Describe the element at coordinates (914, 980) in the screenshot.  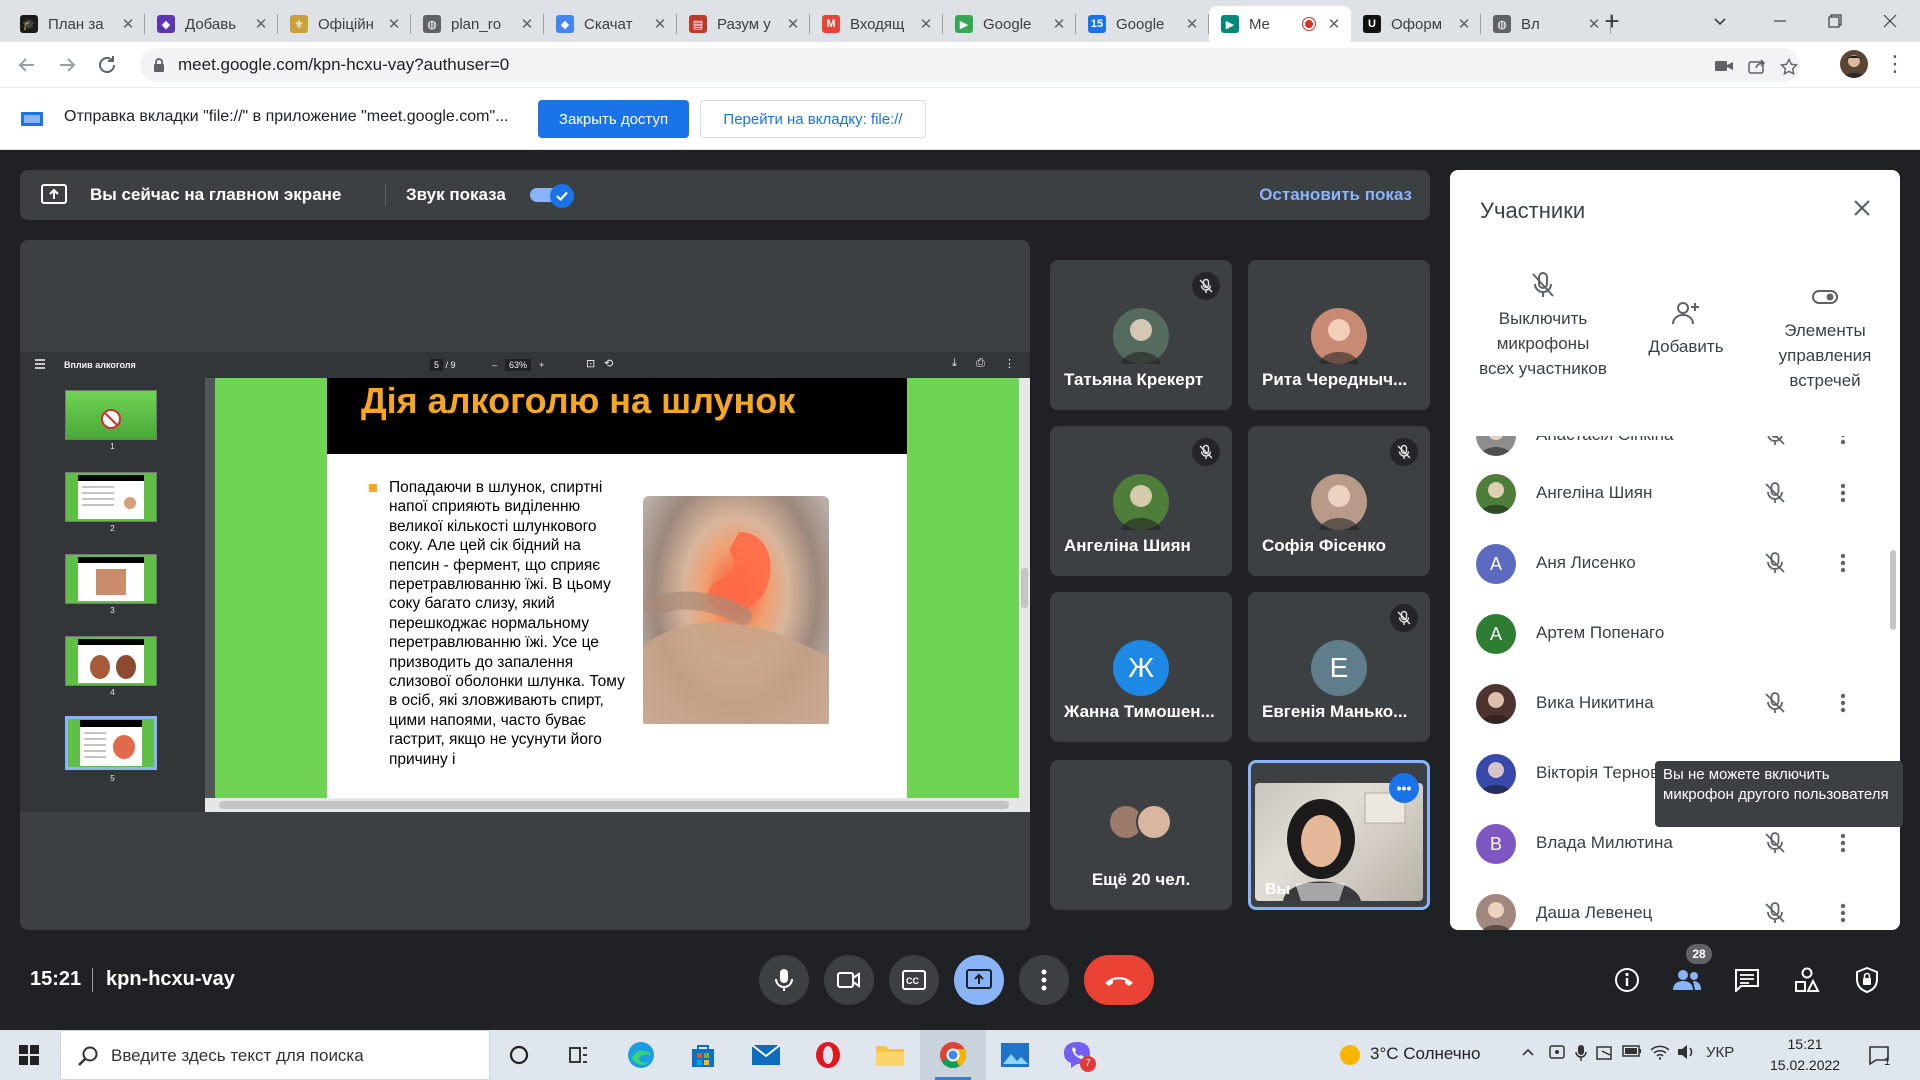
I see `captions-button: CC` at that location.